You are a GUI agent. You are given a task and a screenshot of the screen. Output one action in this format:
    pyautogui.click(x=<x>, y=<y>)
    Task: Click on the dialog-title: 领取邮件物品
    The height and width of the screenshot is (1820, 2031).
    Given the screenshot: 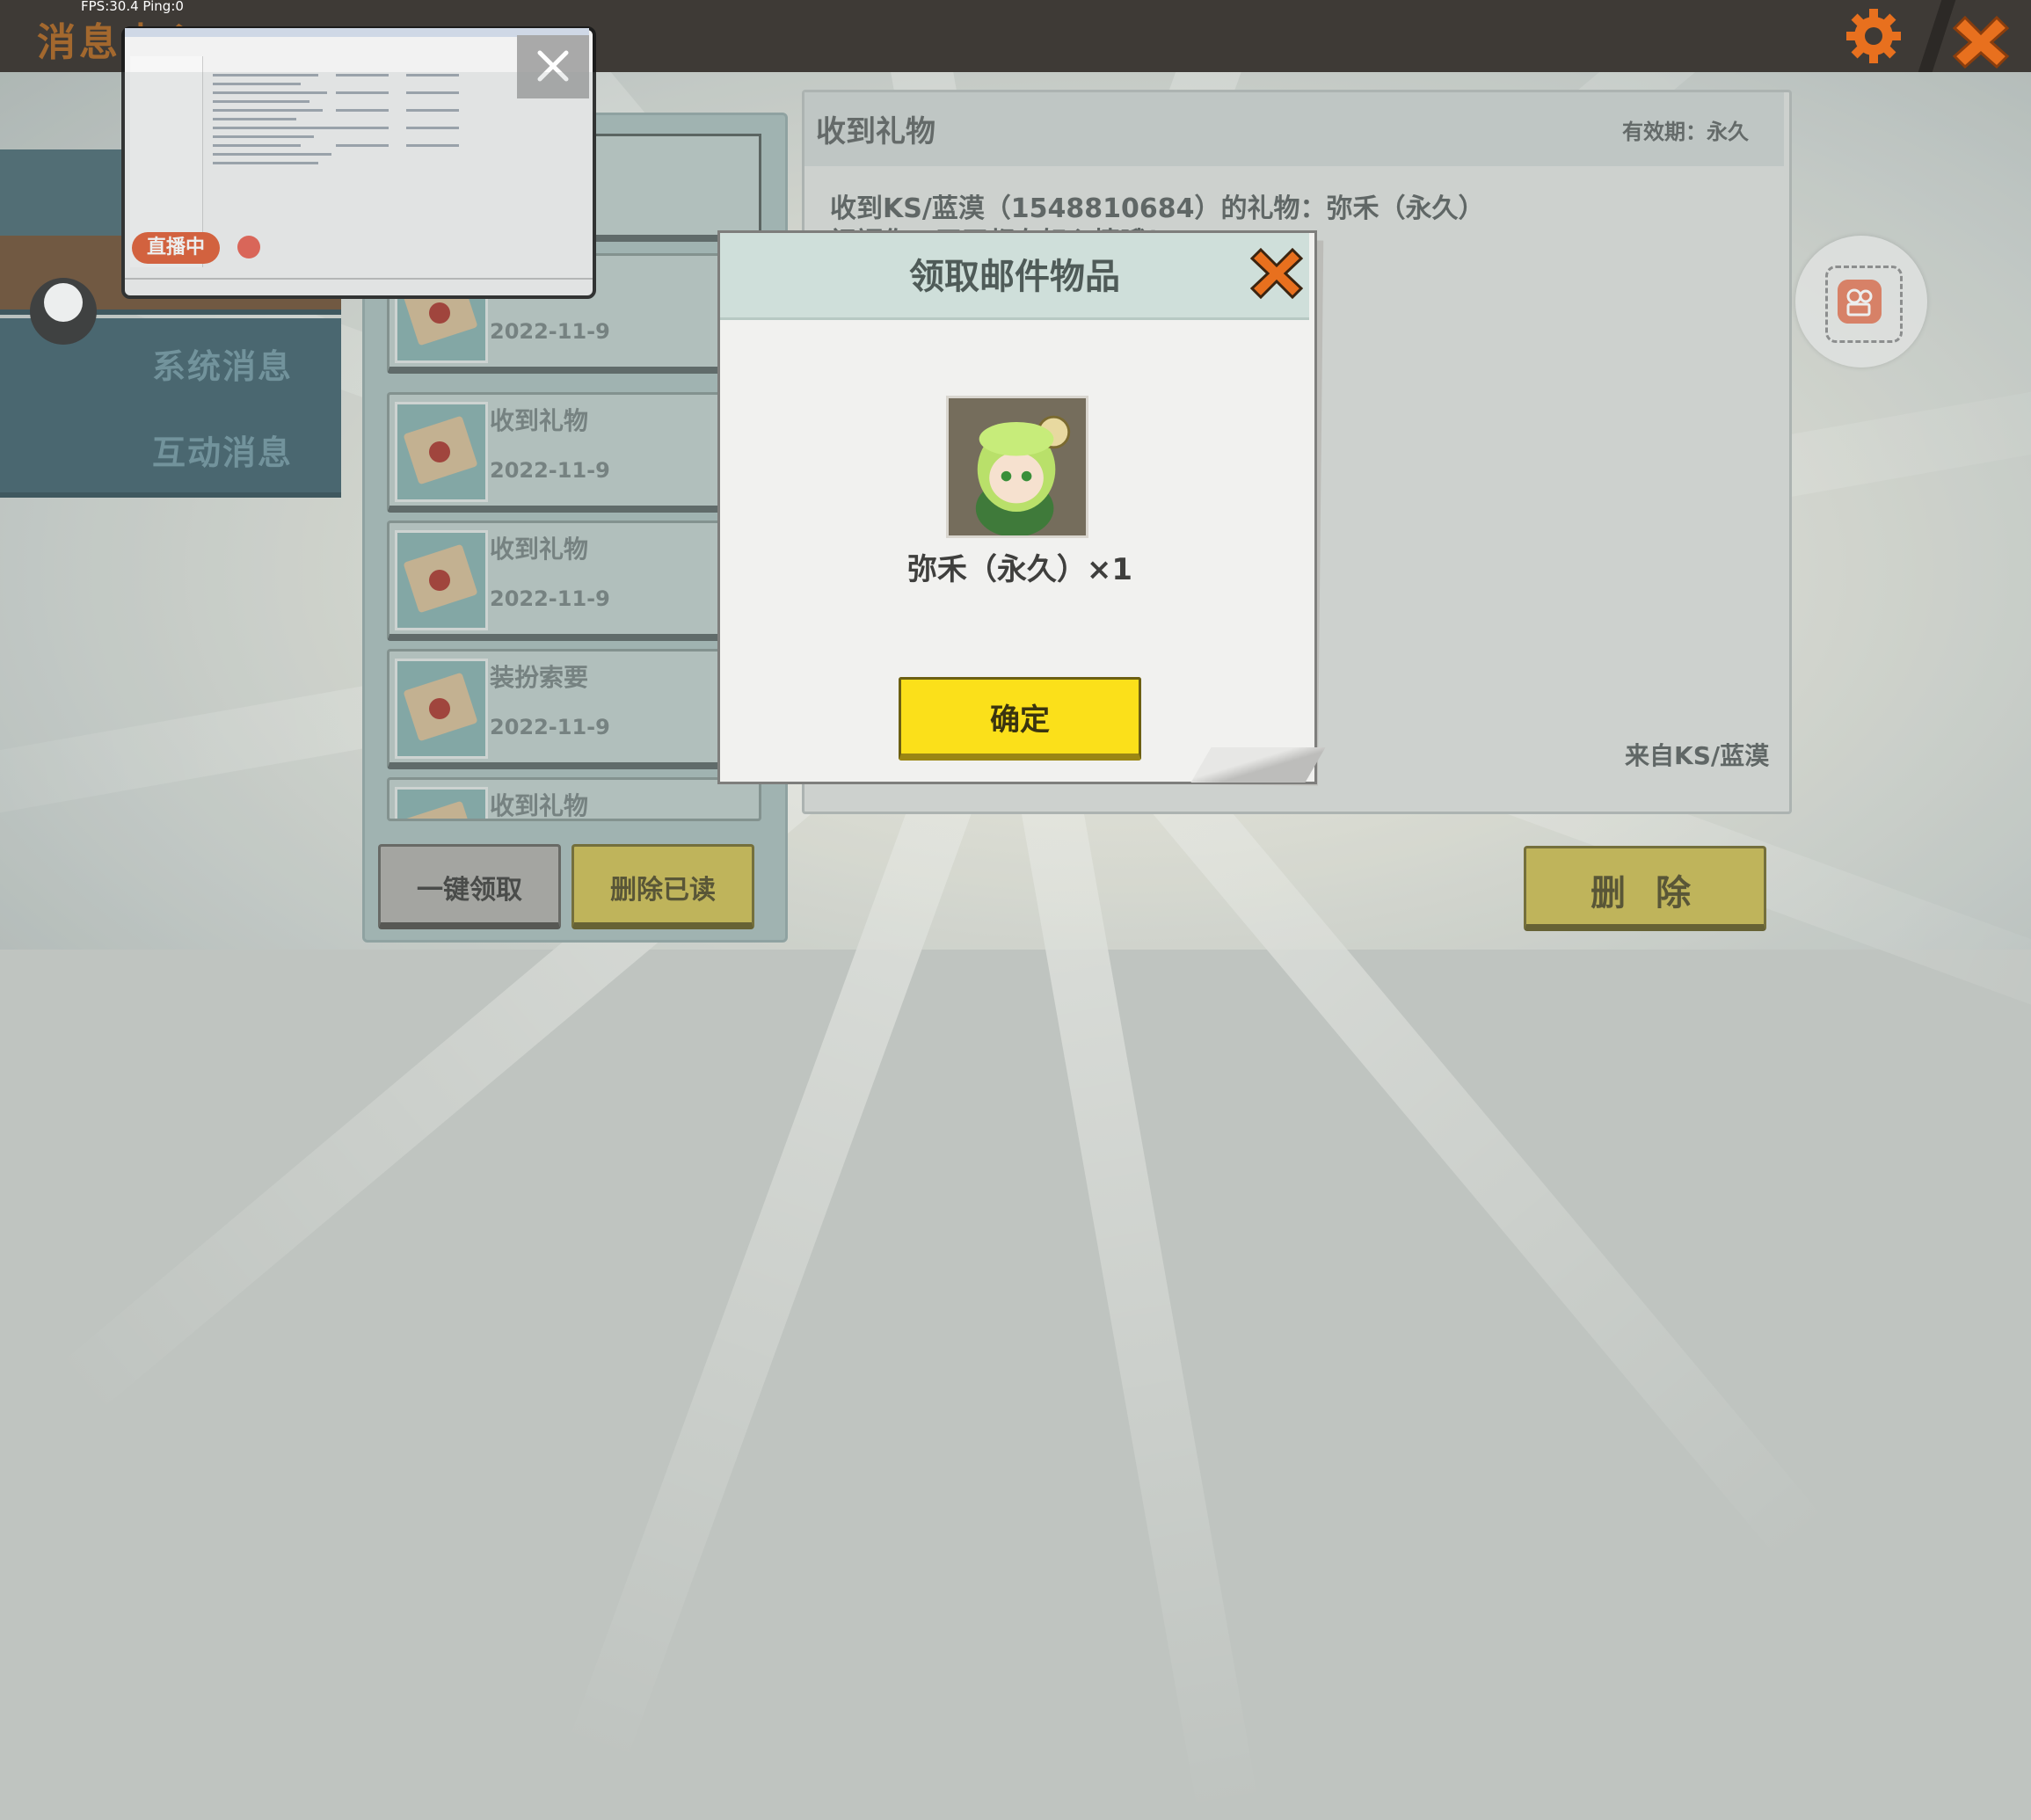 What is the action you would take?
    pyautogui.click(x=1014, y=277)
    